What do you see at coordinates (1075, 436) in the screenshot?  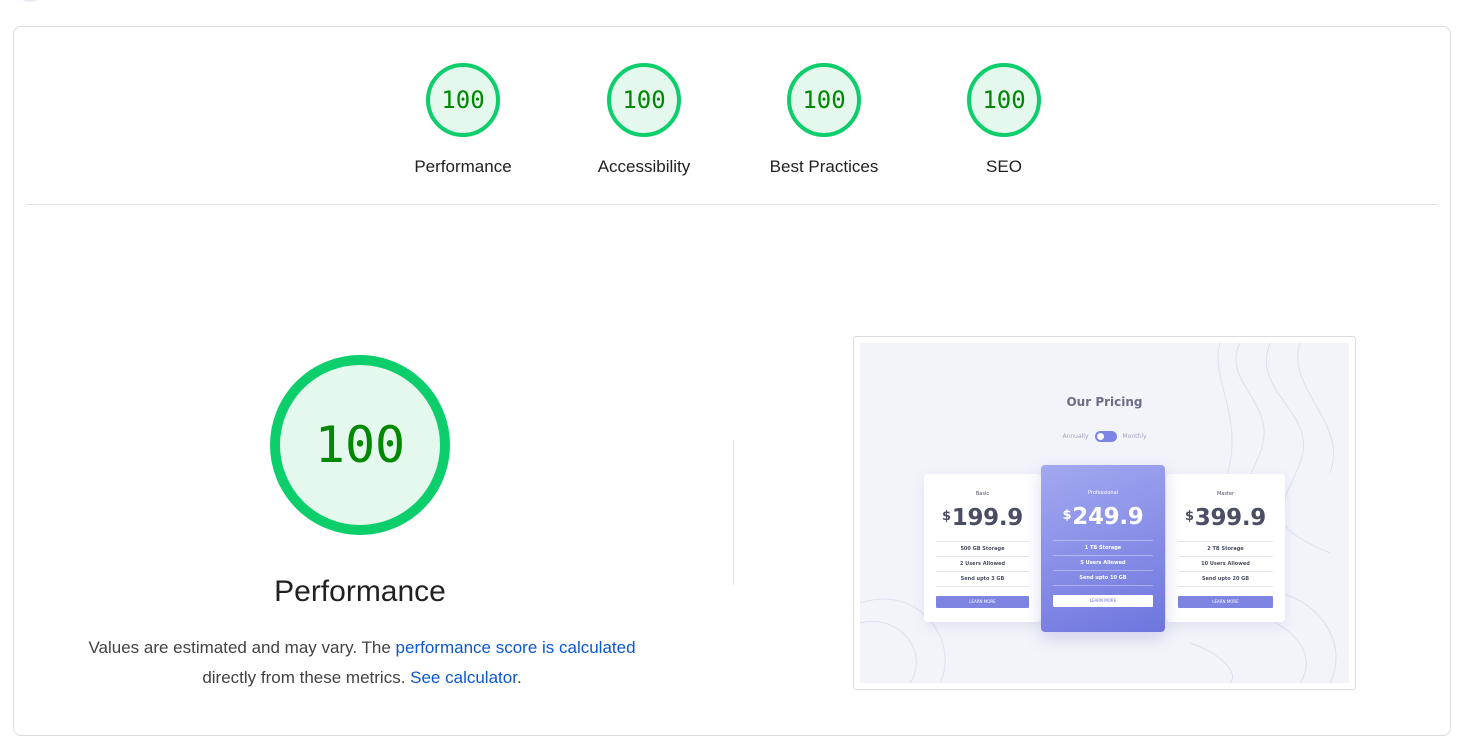 I see `toggle-label-annually: Annually` at bounding box center [1075, 436].